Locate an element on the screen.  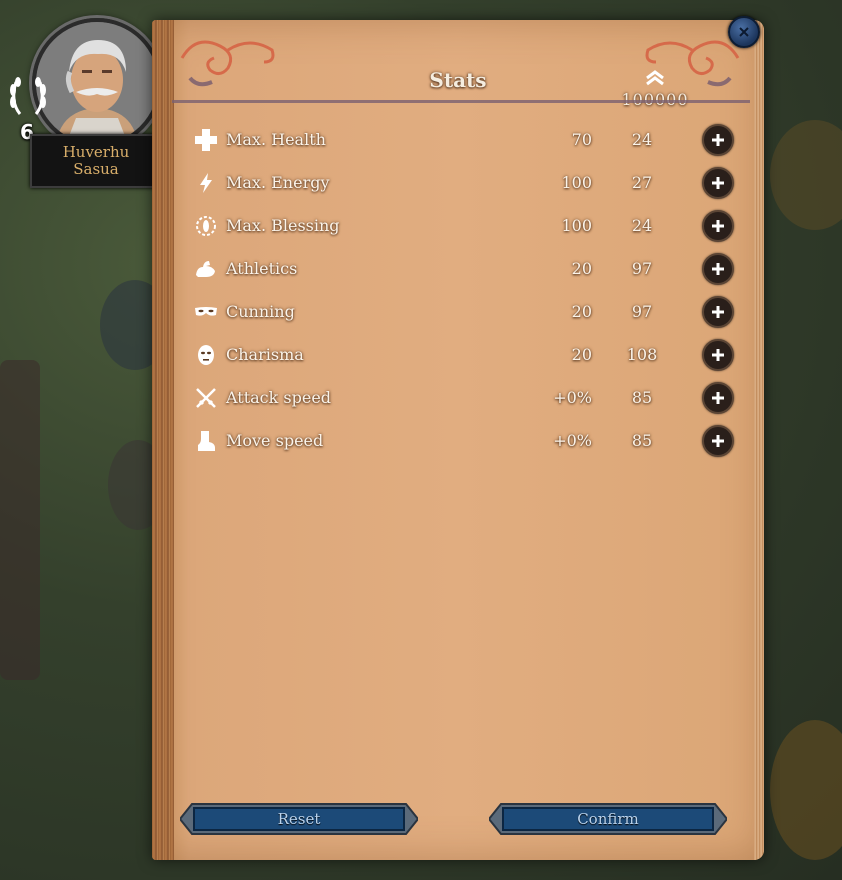
close-icon is located at coordinates (744, 32).